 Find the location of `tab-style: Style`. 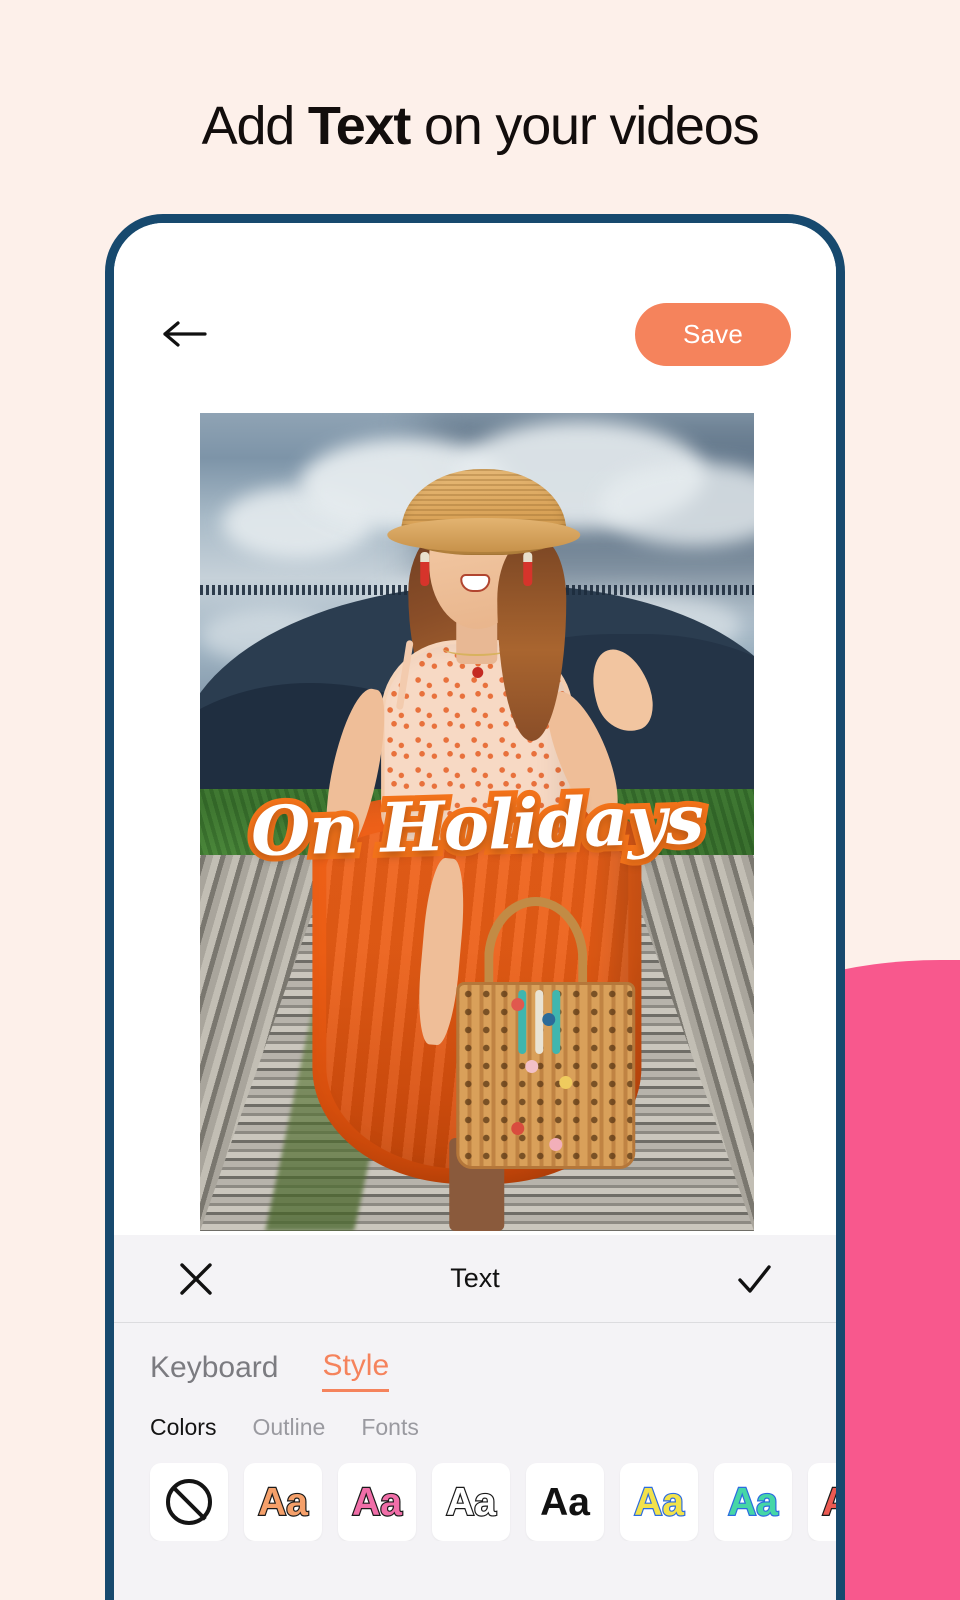

tab-style: Style is located at coordinates (356, 1370).